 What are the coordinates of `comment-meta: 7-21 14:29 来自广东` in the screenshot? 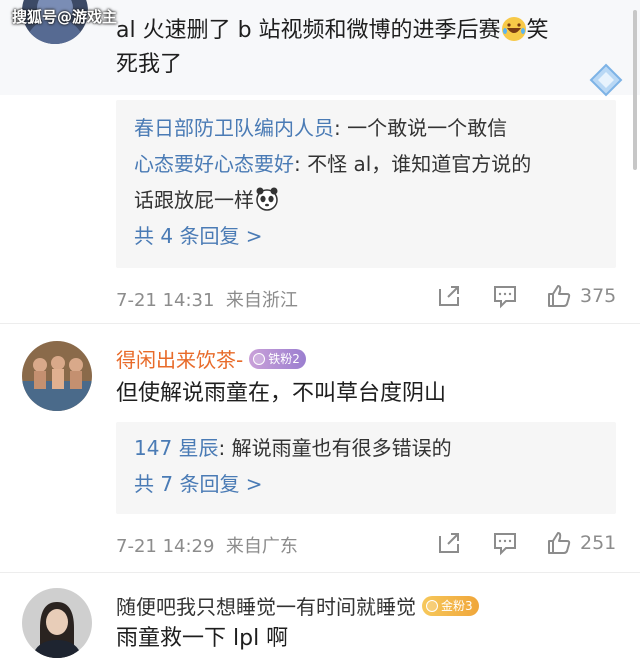 It's located at (207, 546).